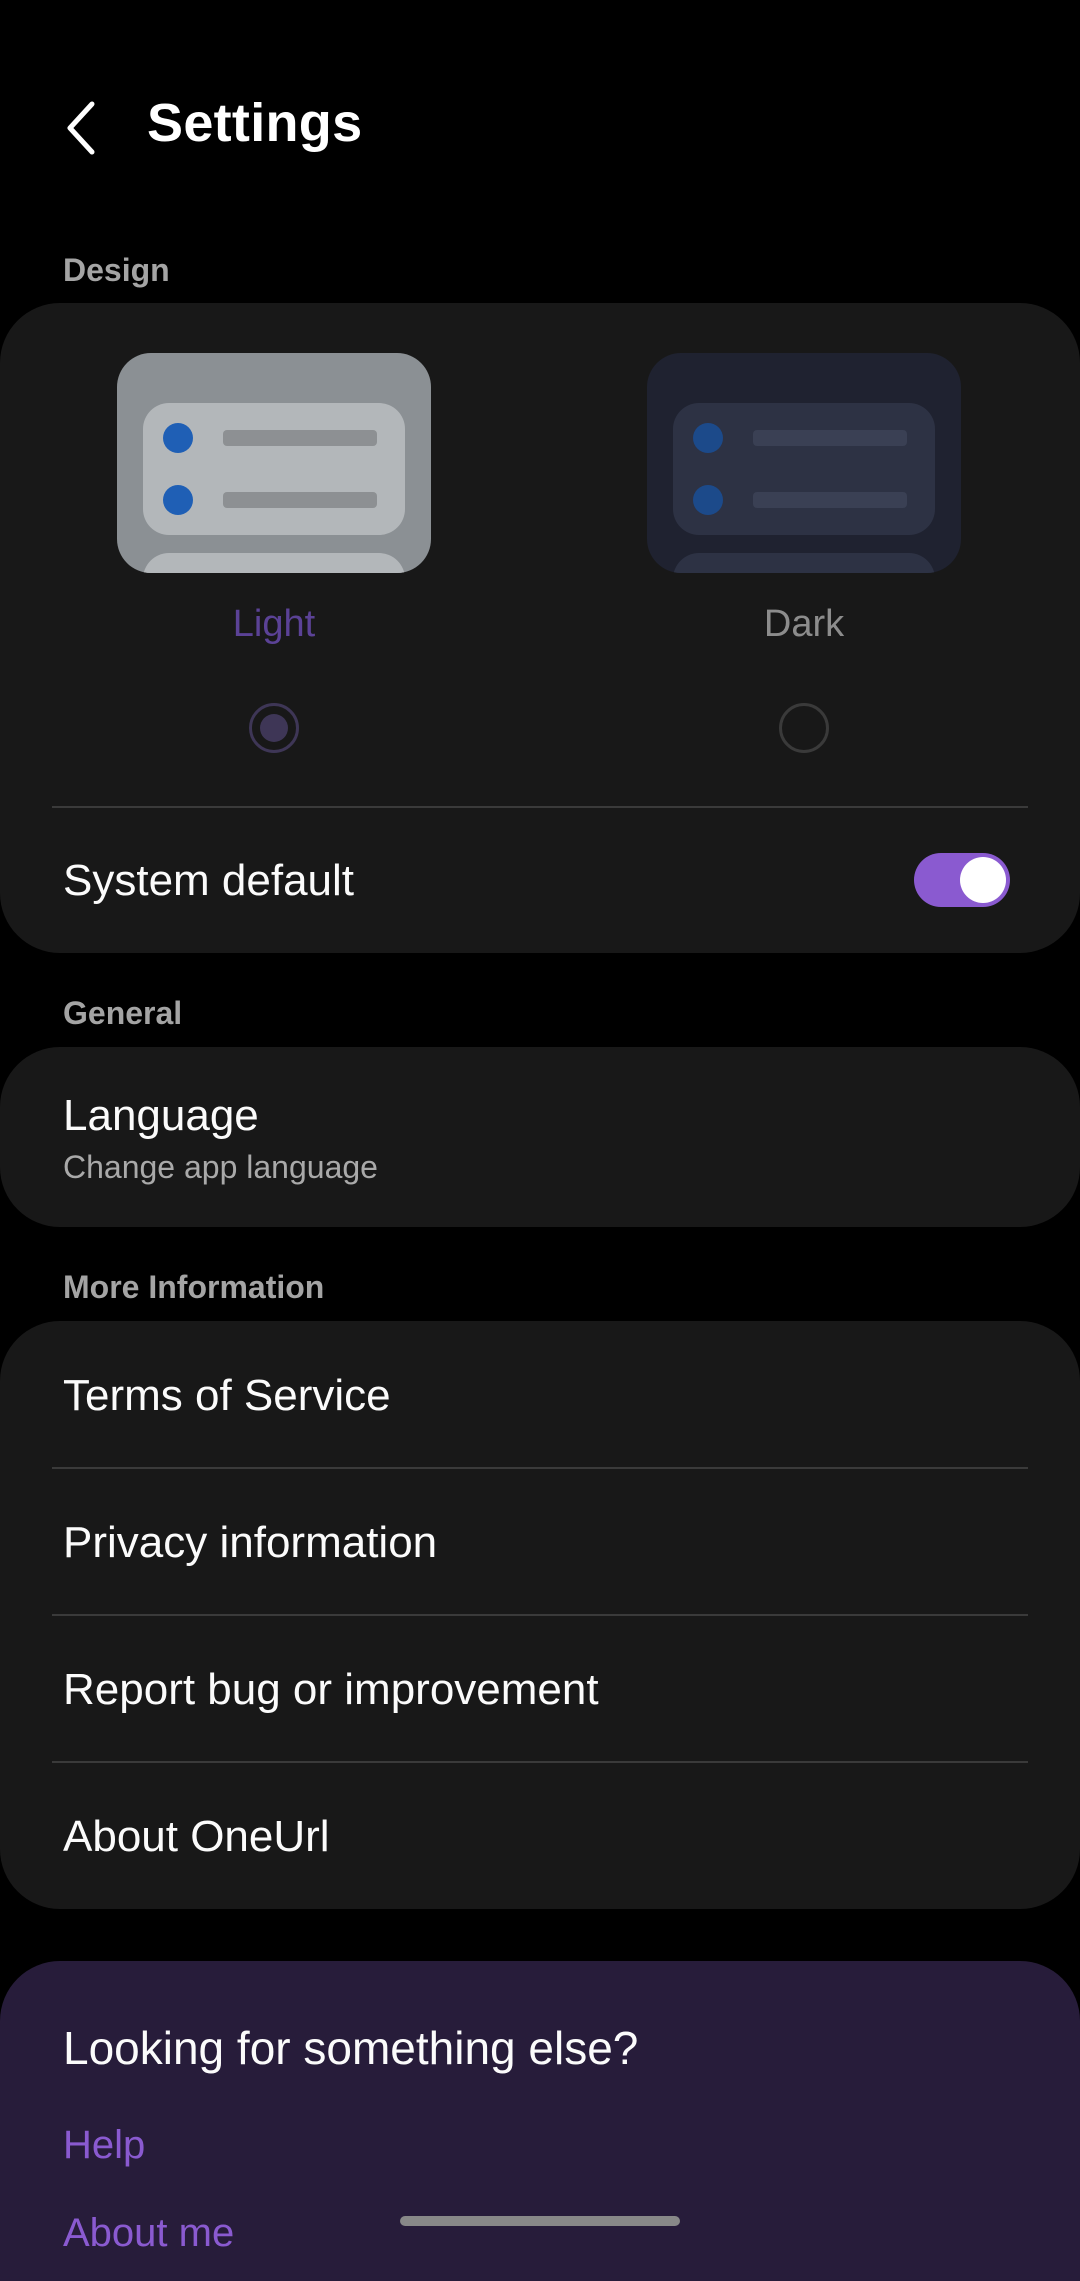 The image size is (1080, 2281). I want to click on system-default-toggle, so click(962, 880).